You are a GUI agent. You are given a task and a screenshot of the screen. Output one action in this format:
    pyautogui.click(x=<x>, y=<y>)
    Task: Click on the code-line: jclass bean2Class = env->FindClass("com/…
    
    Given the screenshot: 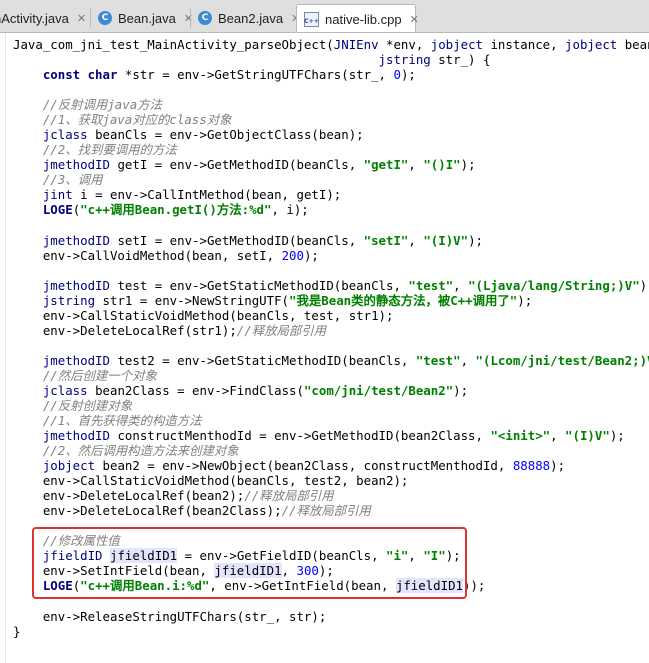 What is the action you would take?
    pyautogui.click(x=240, y=390)
    